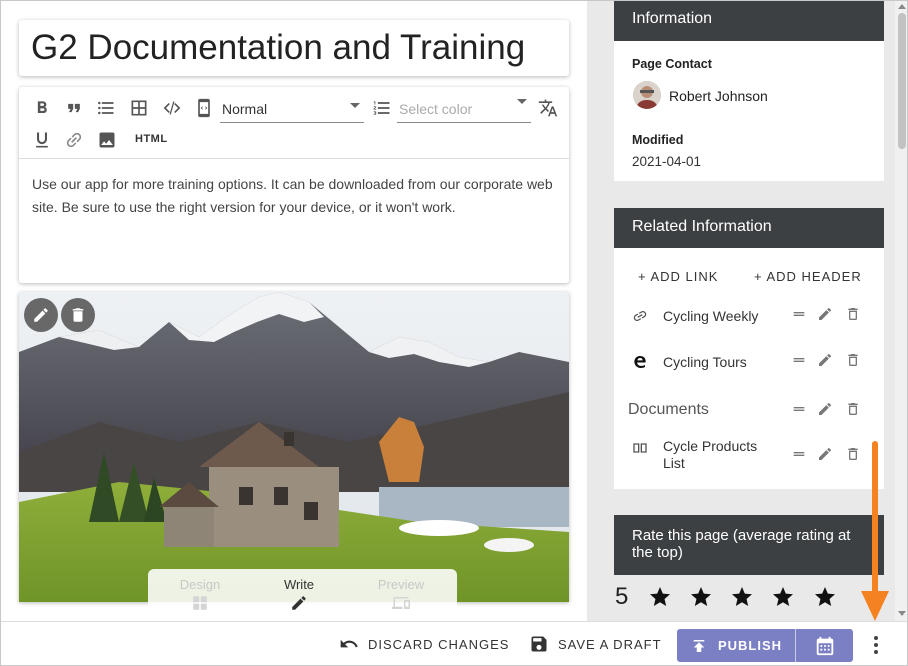  I want to click on code-icon, so click(172, 108).